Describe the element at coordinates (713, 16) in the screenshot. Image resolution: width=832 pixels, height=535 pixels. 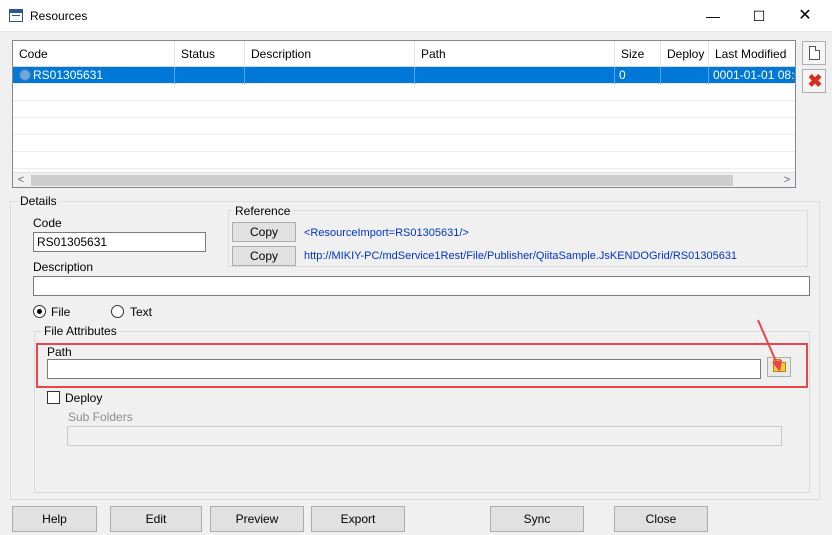
I see `minimize-button: —` at that location.